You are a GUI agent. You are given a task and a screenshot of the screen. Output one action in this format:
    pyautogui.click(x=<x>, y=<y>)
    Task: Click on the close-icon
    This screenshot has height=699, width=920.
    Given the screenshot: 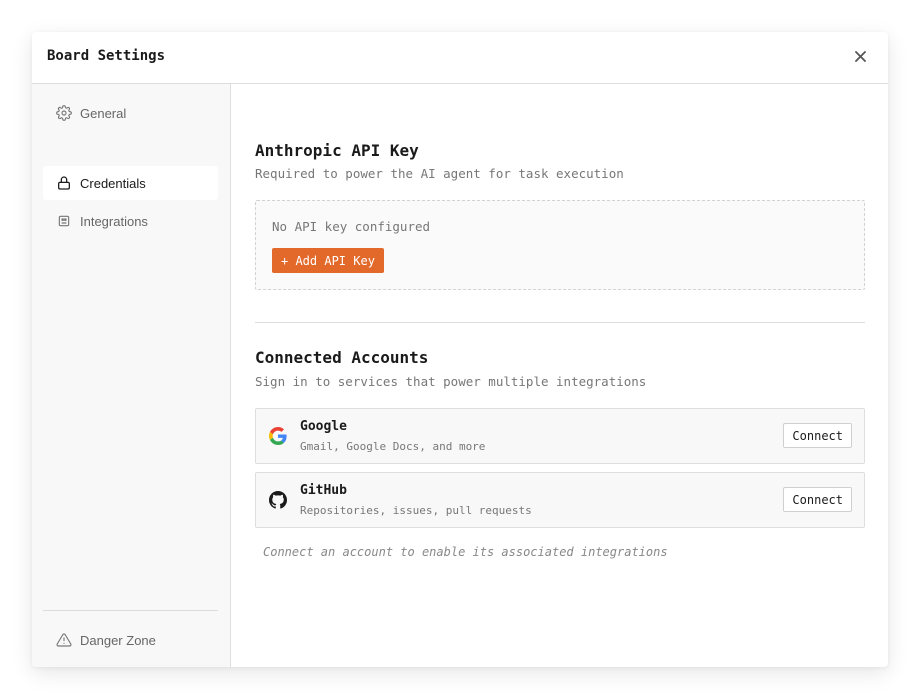 What is the action you would take?
    pyautogui.click(x=860, y=56)
    